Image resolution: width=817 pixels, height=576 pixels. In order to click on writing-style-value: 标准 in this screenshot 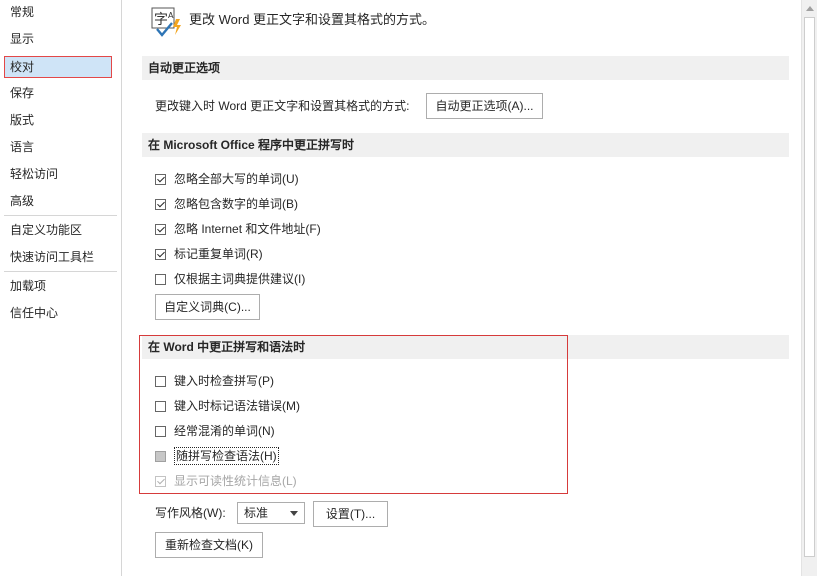, I will do `click(256, 513)`.